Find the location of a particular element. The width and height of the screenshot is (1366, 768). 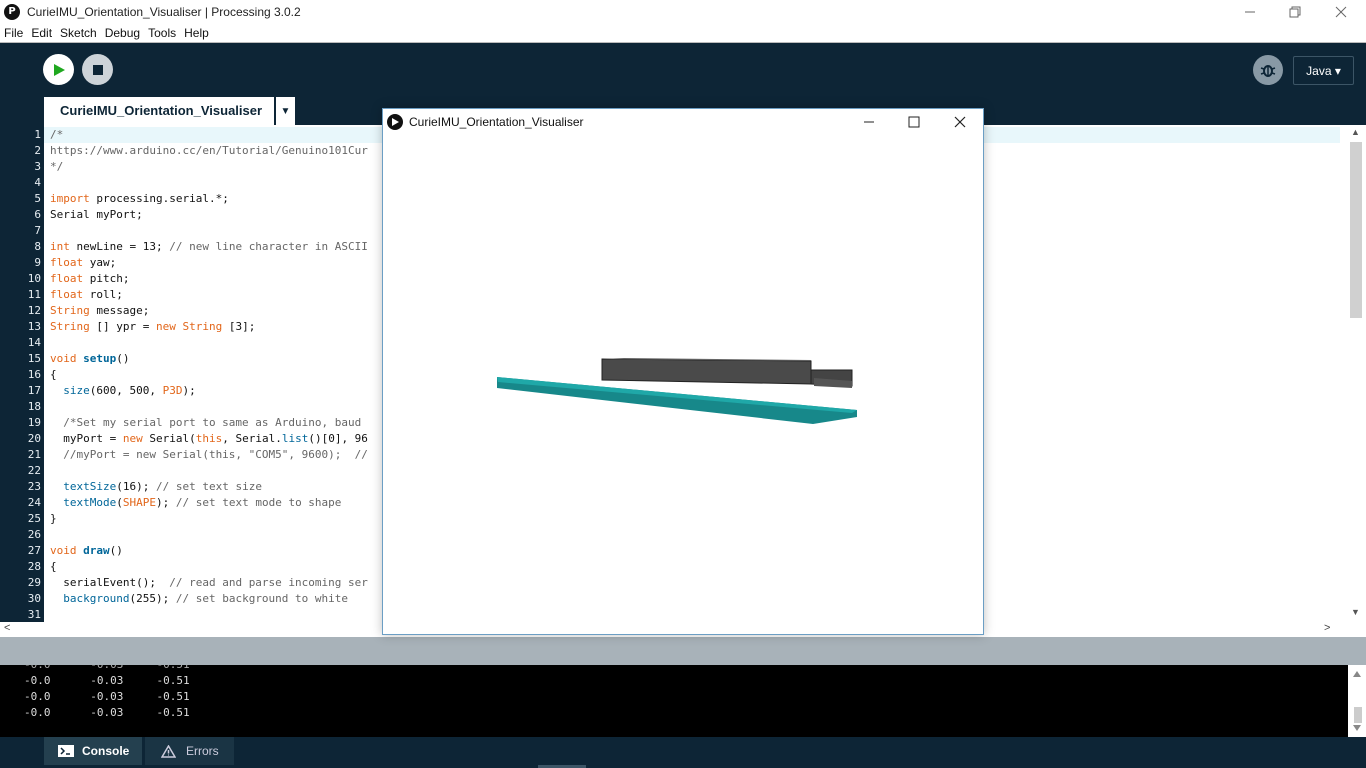

menu-edit: Edit is located at coordinates (41, 33).